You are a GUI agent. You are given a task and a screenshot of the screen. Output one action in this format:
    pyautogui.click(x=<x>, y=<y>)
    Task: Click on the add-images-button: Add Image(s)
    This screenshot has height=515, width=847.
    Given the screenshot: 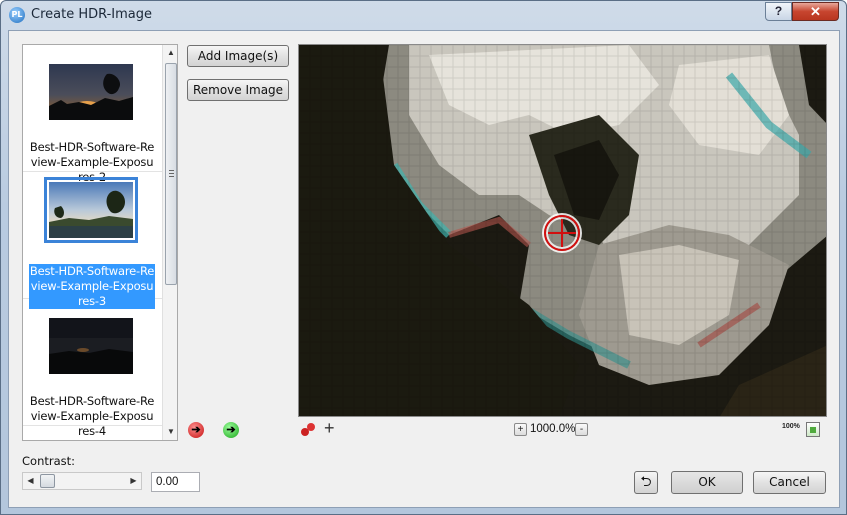 What is the action you would take?
    pyautogui.click(x=238, y=56)
    